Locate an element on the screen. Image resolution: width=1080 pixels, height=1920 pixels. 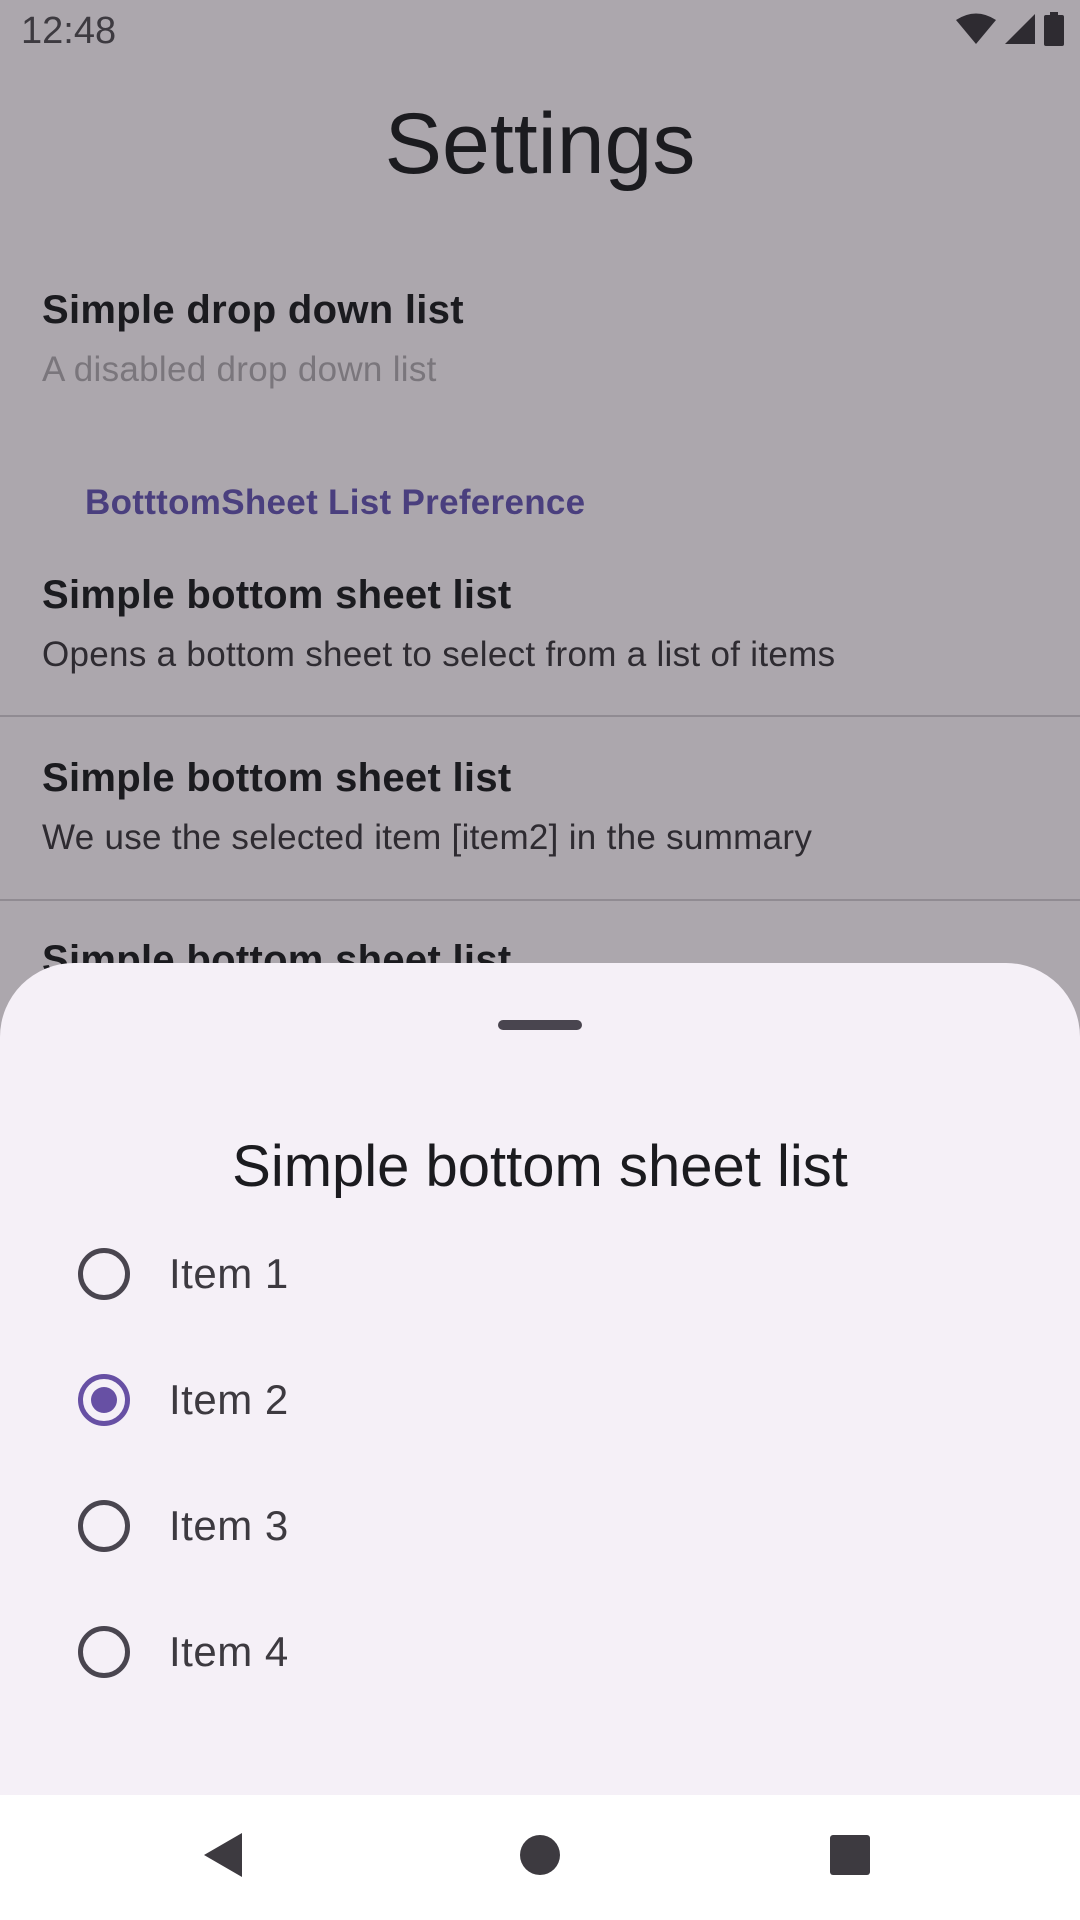
option-label: Item 3 is located at coordinates (229, 1525).